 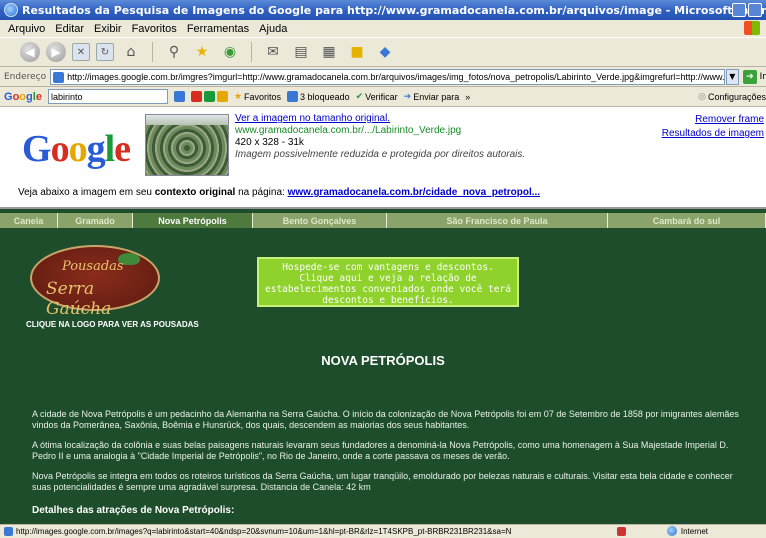 What do you see at coordinates (218, 29) in the screenshot?
I see `menu-ferramentas: Ferramentas` at bounding box center [218, 29].